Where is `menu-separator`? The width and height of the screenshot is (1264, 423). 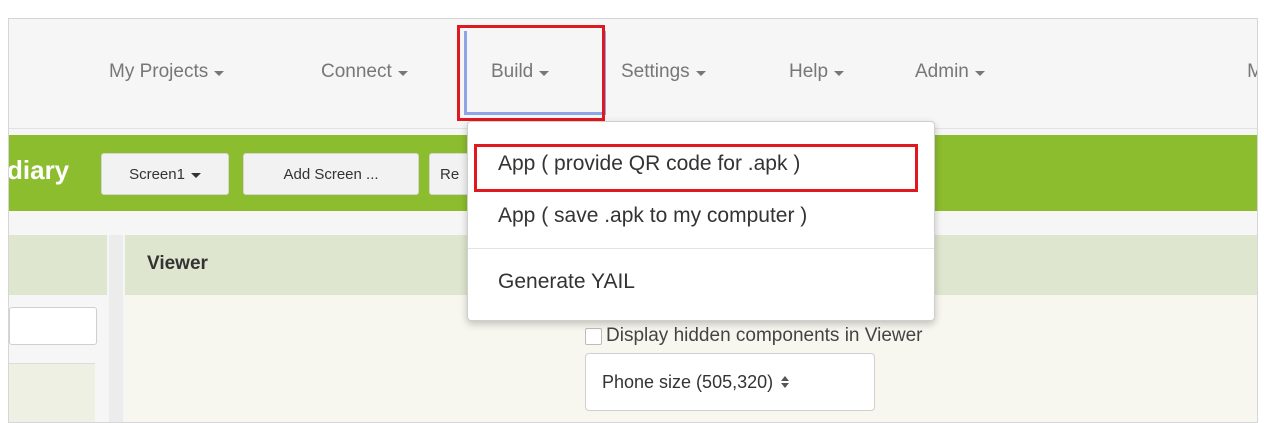 menu-separator is located at coordinates (701, 248).